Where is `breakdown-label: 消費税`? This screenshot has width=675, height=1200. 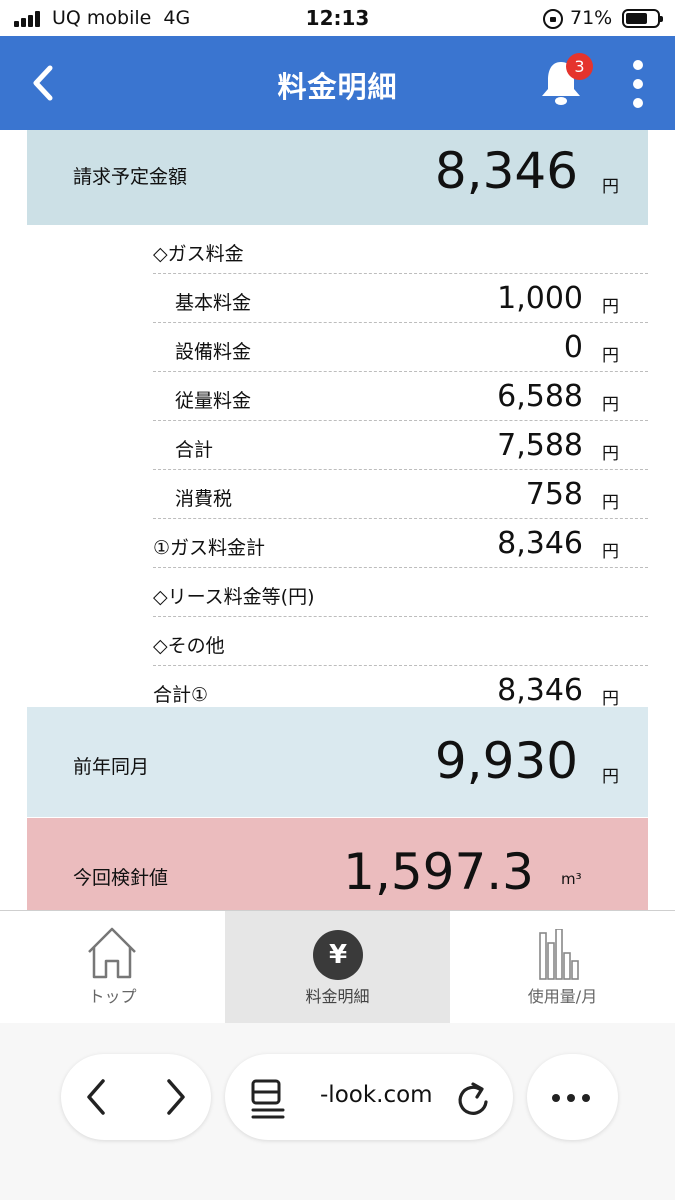
breakdown-label: 消費税 is located at coordinates (204, 499).